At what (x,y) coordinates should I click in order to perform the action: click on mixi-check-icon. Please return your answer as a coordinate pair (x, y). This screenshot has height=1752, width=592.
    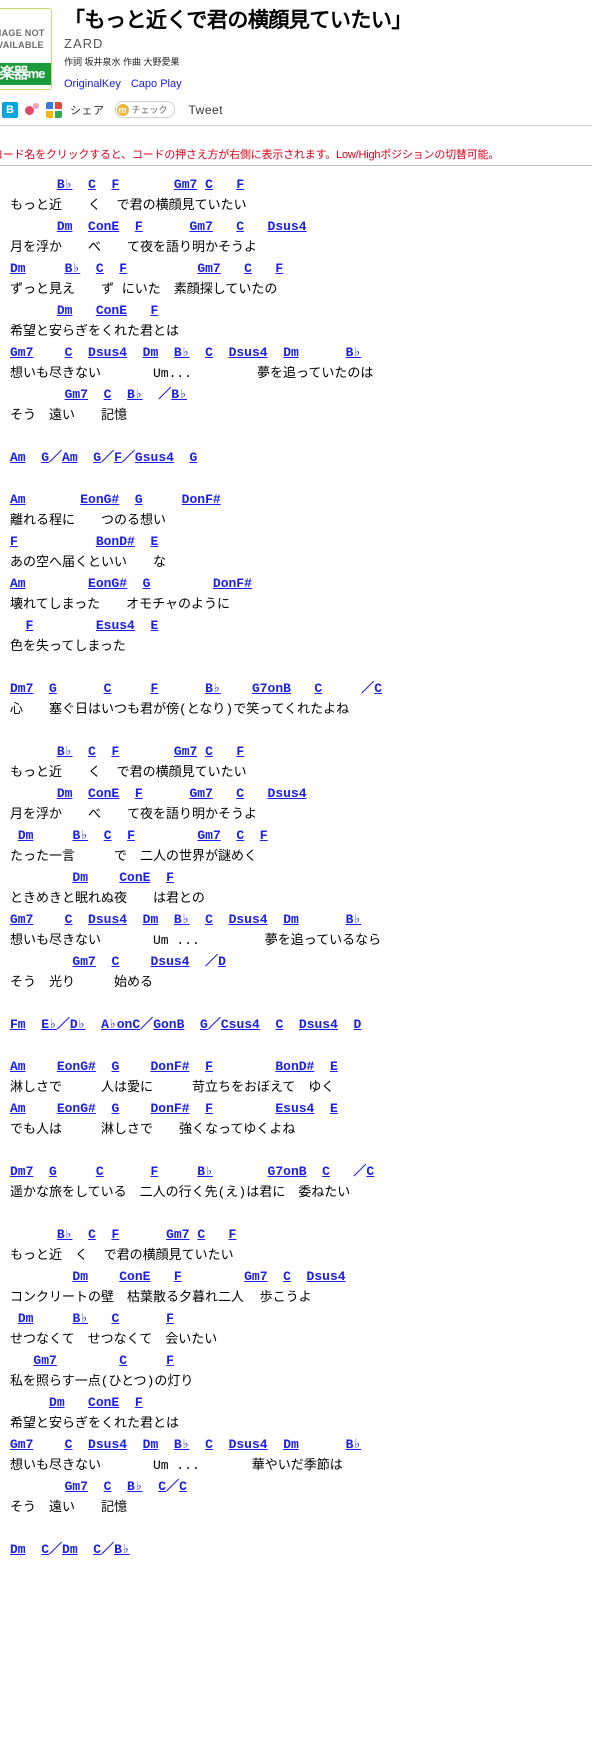
    Looking at the image, I should click on (32, 109).